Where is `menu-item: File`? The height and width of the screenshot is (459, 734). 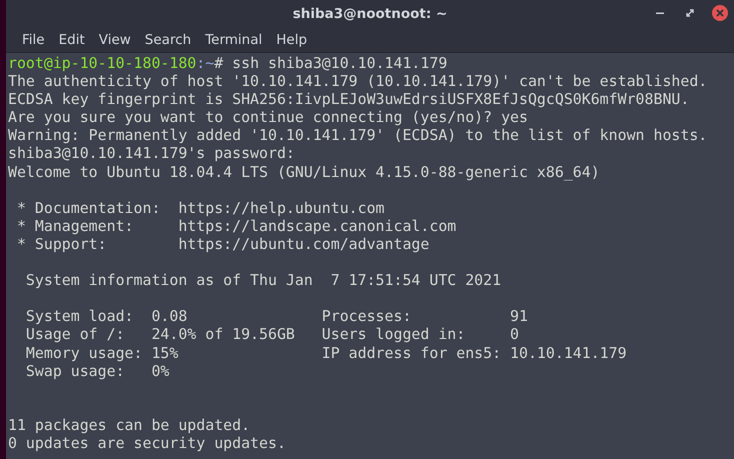 menu-item: File is located at coordinates (33, 40).